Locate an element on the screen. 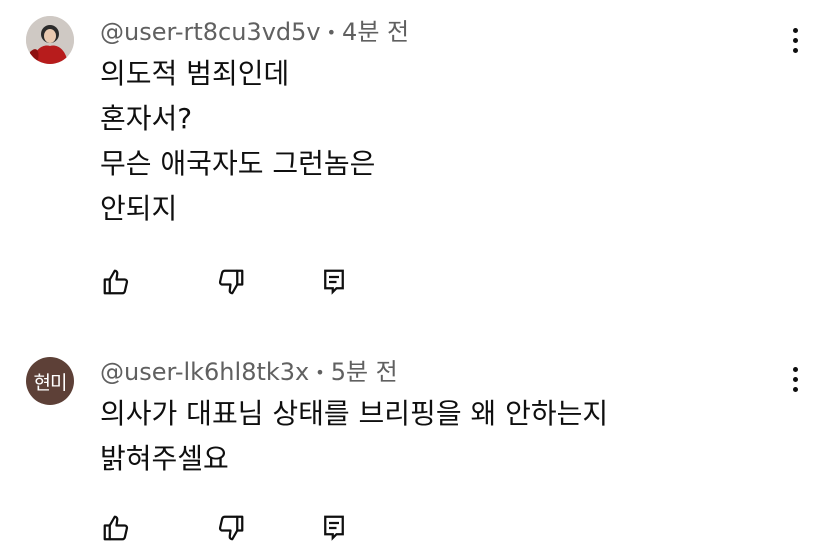 This screenshot has height=556, width=835. comment-time: 5분 전 is located at coordinates (364, 372).